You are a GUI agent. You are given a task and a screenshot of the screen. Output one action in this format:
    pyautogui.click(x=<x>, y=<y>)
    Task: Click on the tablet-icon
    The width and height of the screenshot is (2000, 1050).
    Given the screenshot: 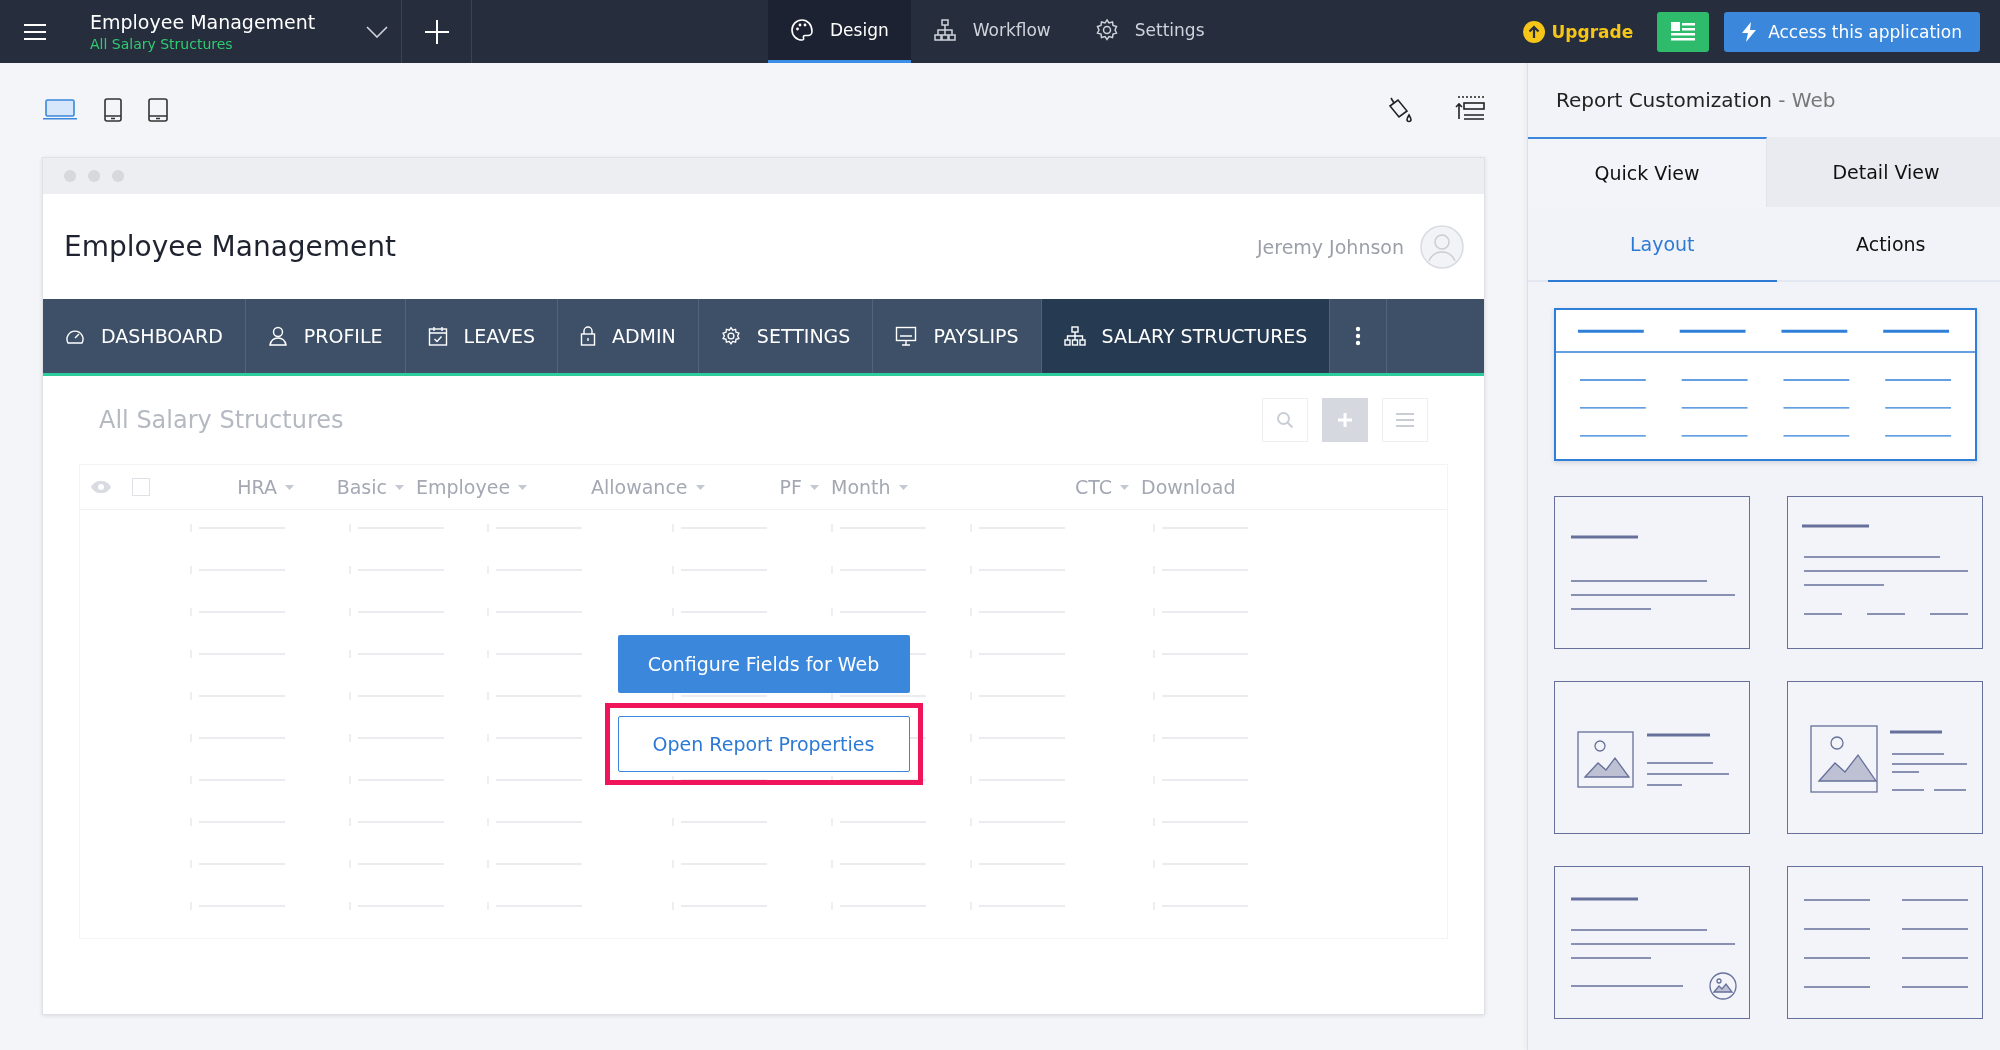 What is the action you would take?
    pyautogui.click(x=158, y=110)
    